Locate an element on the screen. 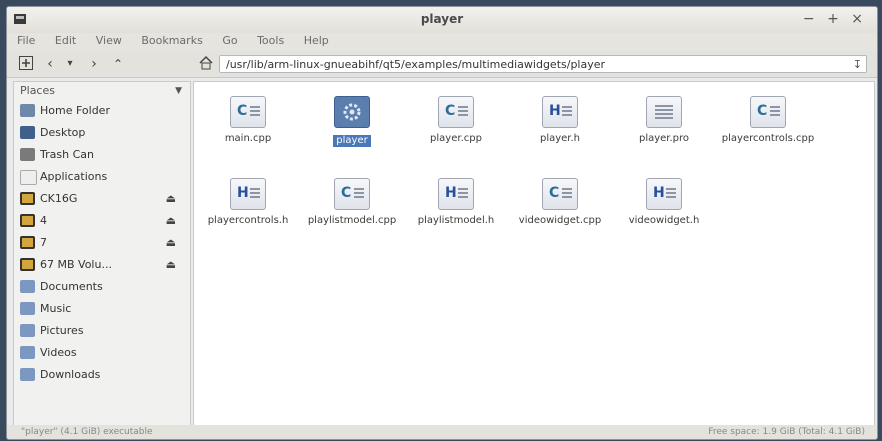  file-item: Hplayercontrols.h is located at coordinates (248, 202).